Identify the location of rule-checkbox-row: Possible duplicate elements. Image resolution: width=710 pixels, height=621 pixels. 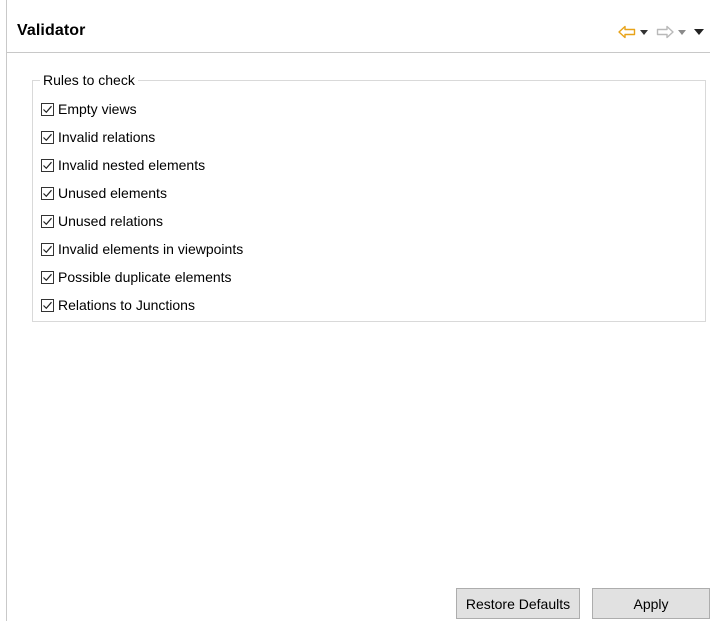
(142, 277).